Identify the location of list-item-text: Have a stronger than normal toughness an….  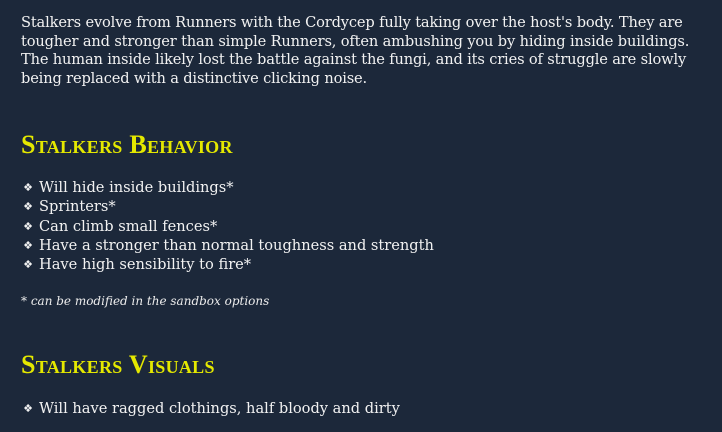
(236, 245).